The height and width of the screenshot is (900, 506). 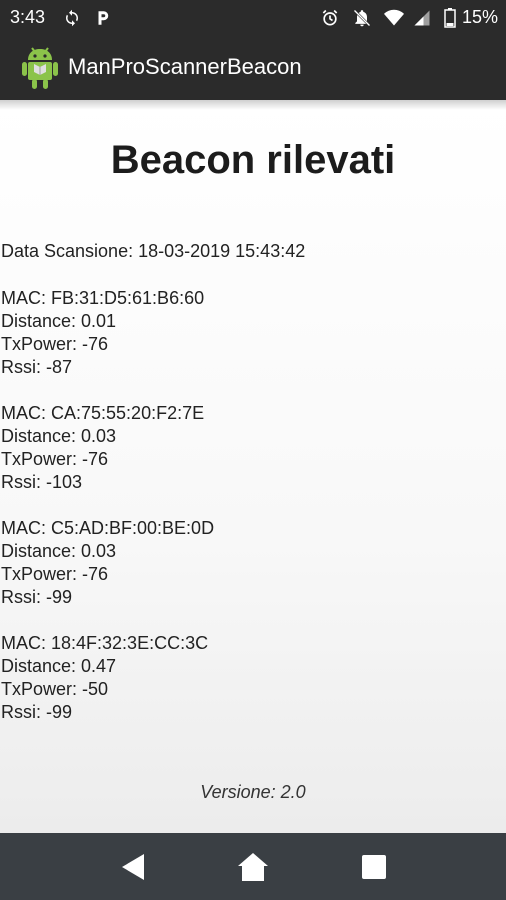 What do you see at coordinates (103, 413) in the screenshot?
I see `beacon-mac: MAC: CA:75:55:20:F2:7E` at bounding box center [103, 413].